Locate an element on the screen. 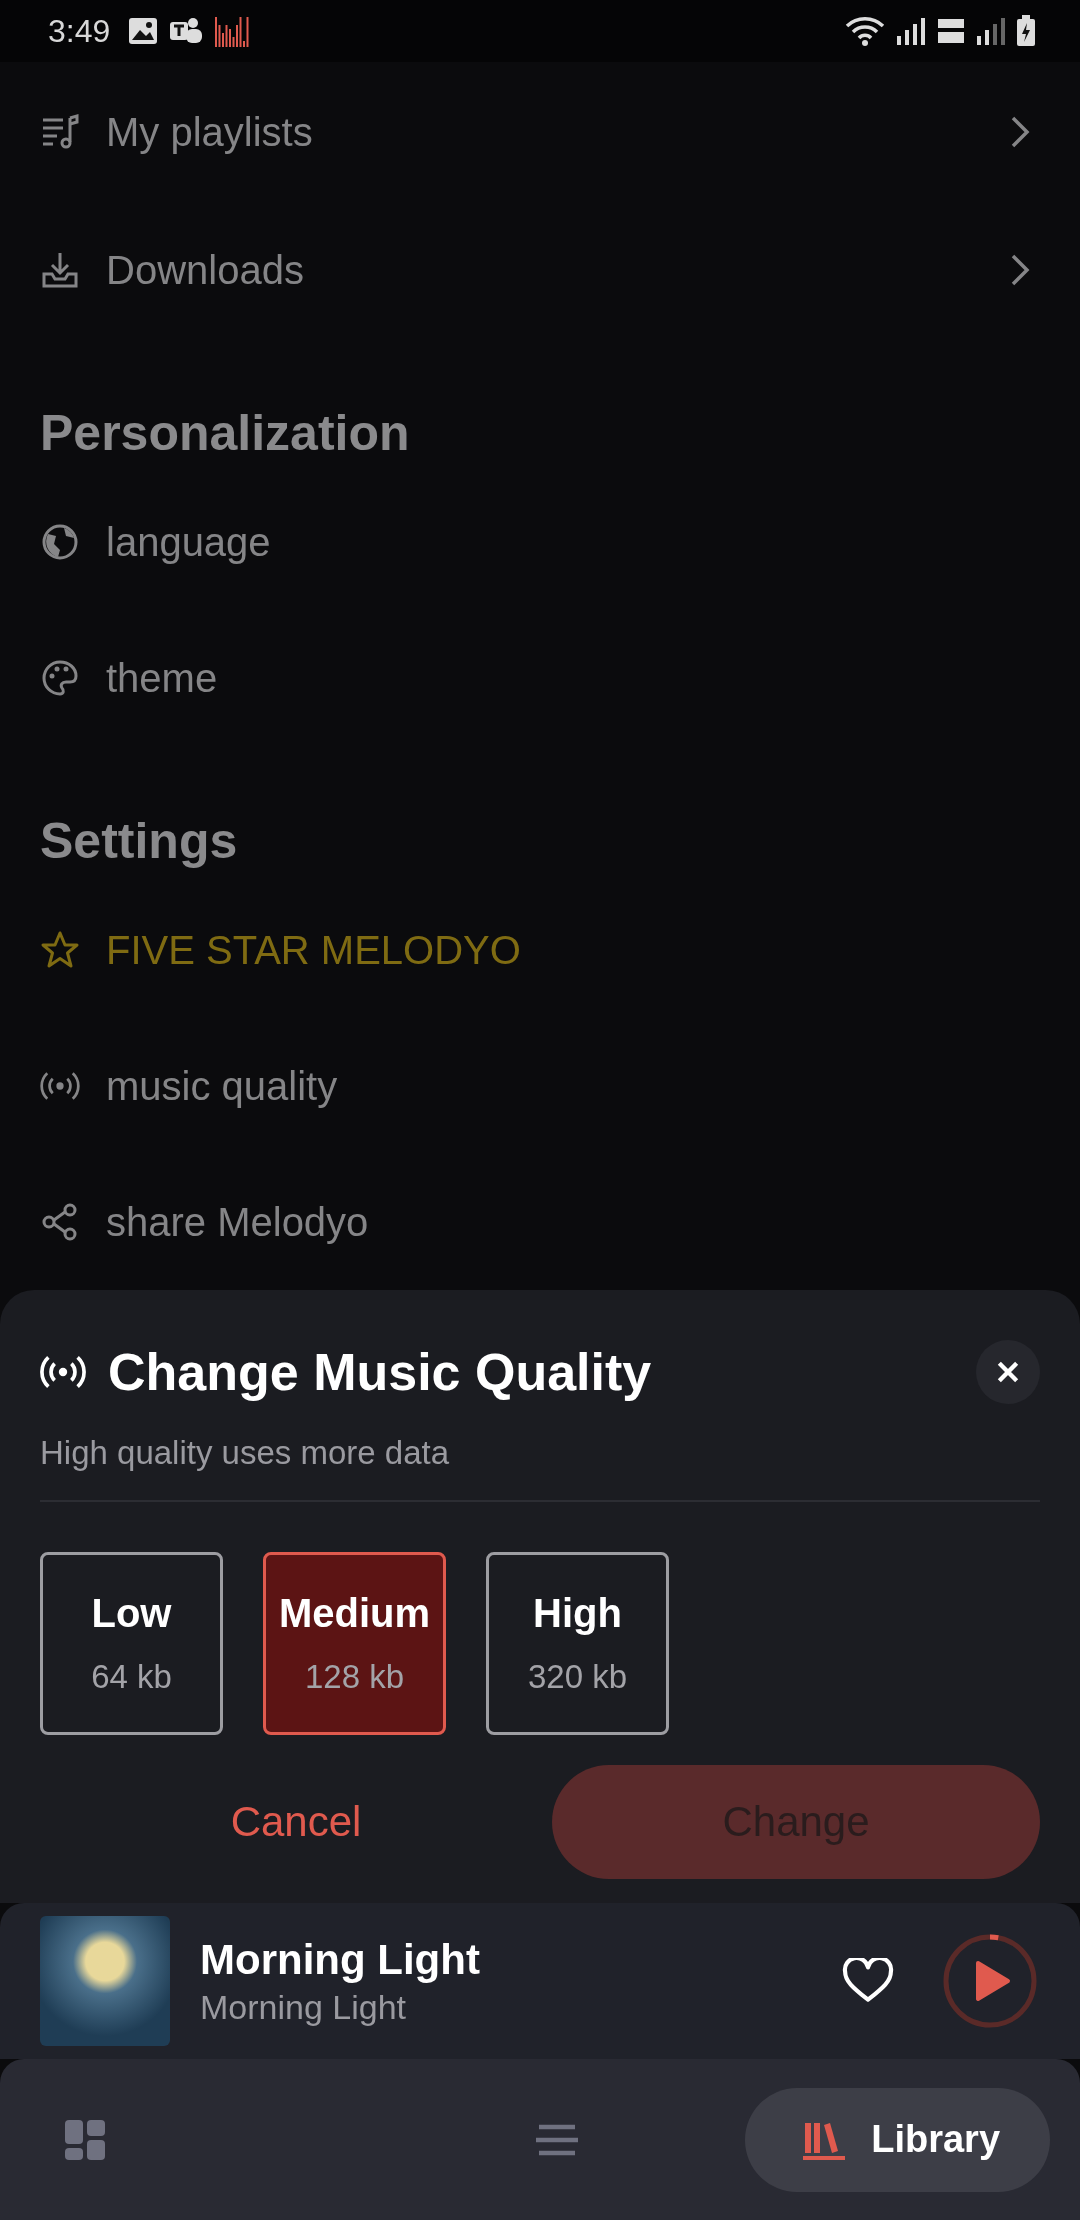 Image resolution: width=1080 pixels, height=2220 pixels. quality-option: Low 64 kb is located at coordinates (131, 1643).